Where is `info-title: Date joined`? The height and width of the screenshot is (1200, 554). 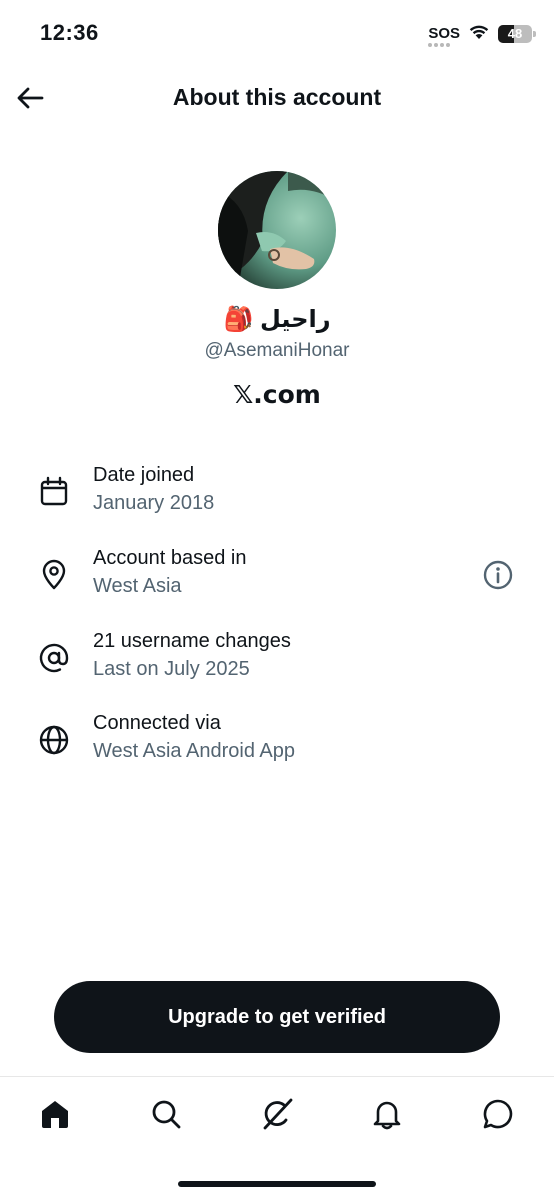
info-title: Date joined is located at coordinates (144, 475).